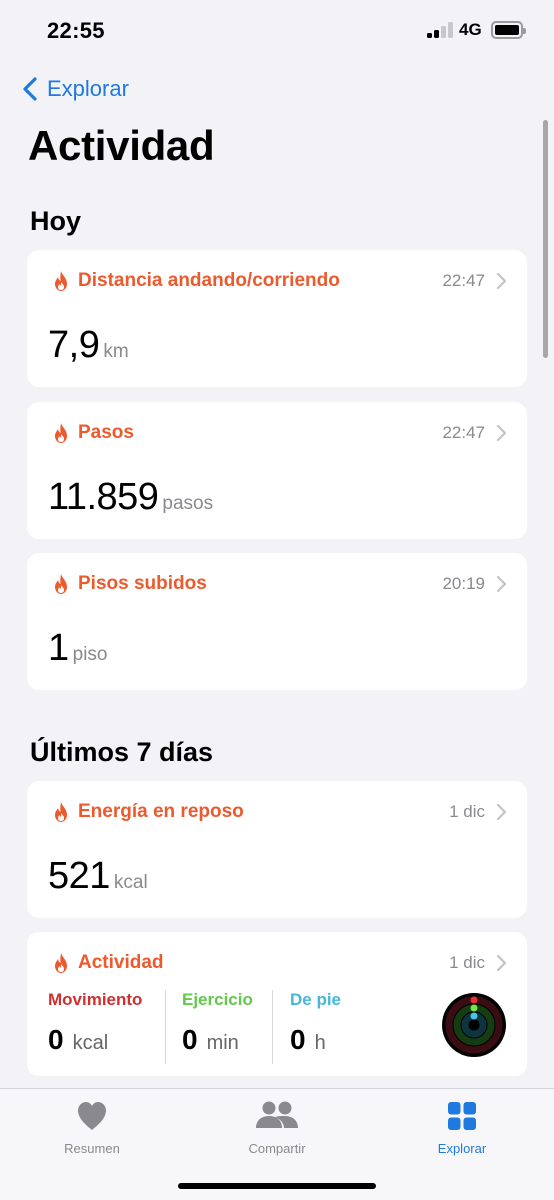 The width and height of the screenshot is (554, 1200). I want to click on status-bar: 22:55 4G, so click(277, 30).